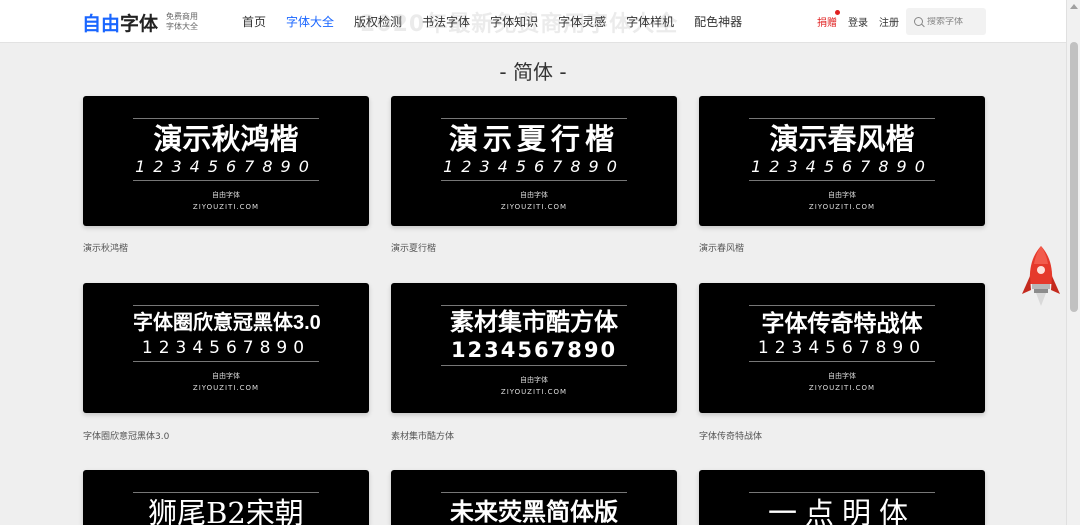 The image size is (1080, 525). Describe the element at coordinates (841, 510) in the screenshot. I see `font-preview-name: 一点明体` at that location.